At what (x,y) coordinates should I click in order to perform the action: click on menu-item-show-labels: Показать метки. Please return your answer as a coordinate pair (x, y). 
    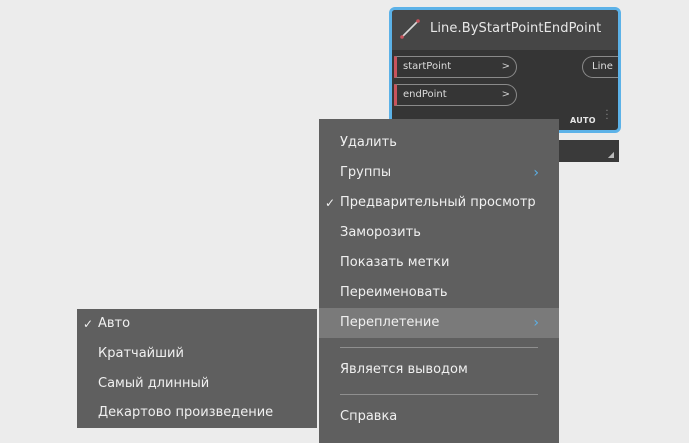
    Looking at the image, I should click on (439, 263).